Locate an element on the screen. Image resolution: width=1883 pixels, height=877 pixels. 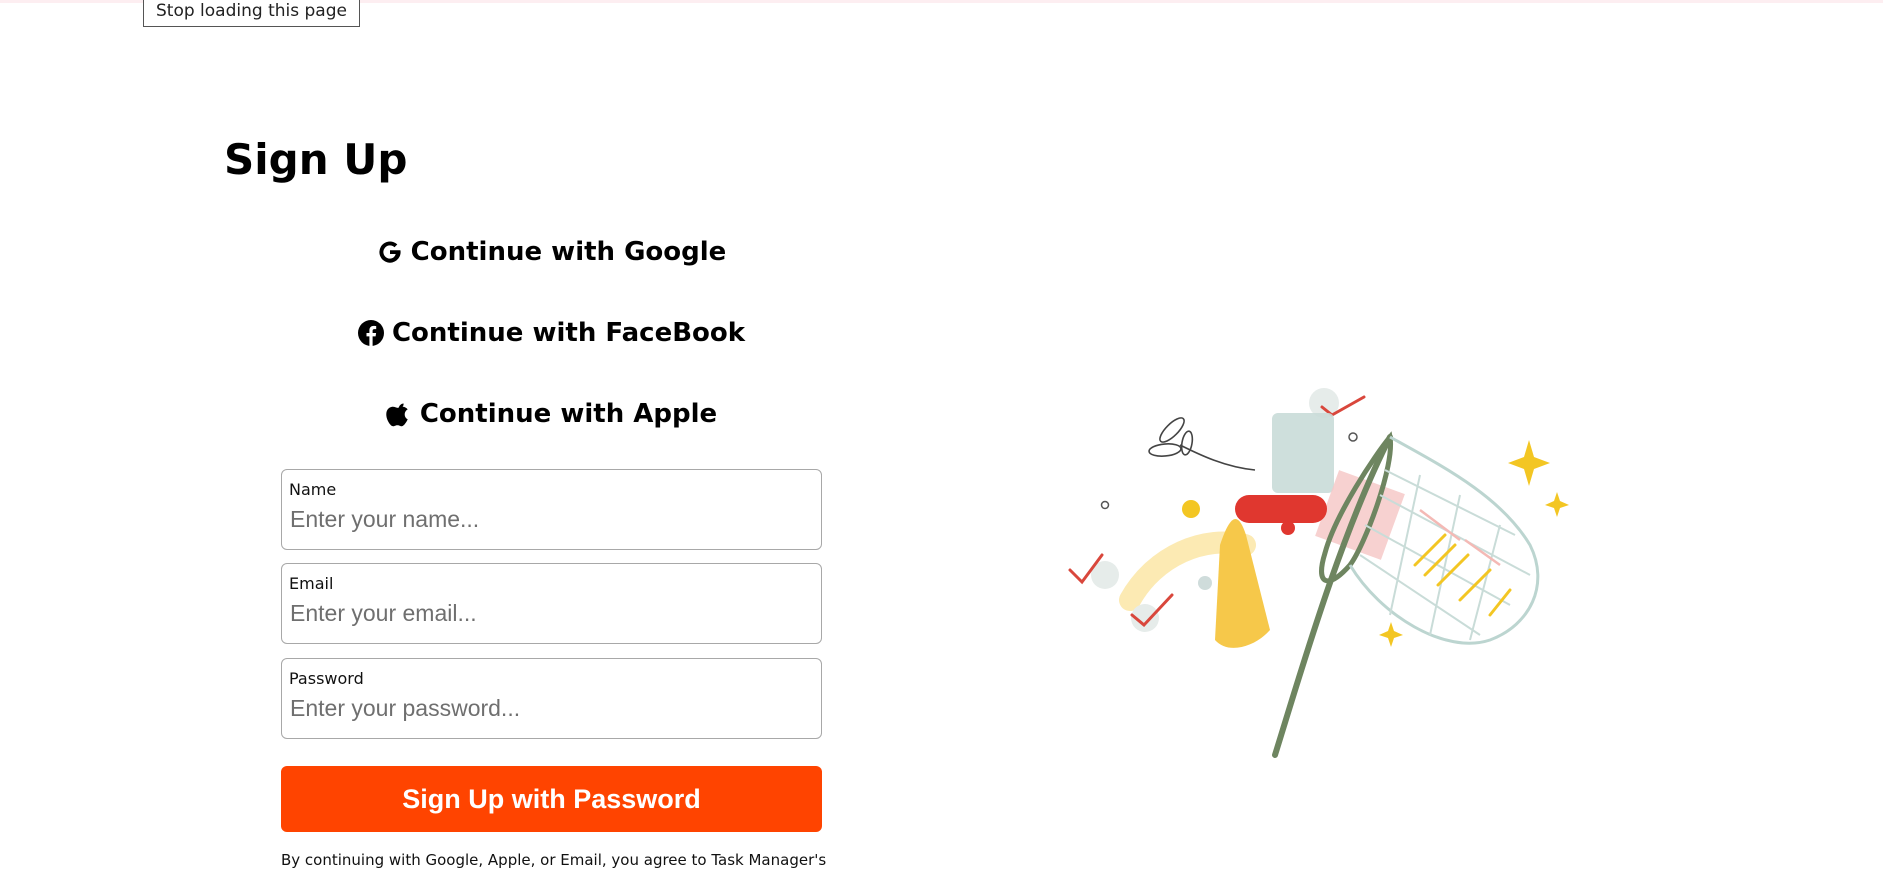
google-button-label: Continue with Google is located at coordinates (568, 252).